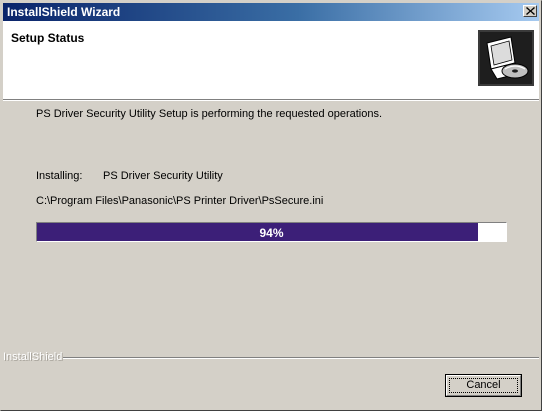 The width and height of the screenshot is (542, 411). I want to click on installing-label: Installing:, so click(59, 176).